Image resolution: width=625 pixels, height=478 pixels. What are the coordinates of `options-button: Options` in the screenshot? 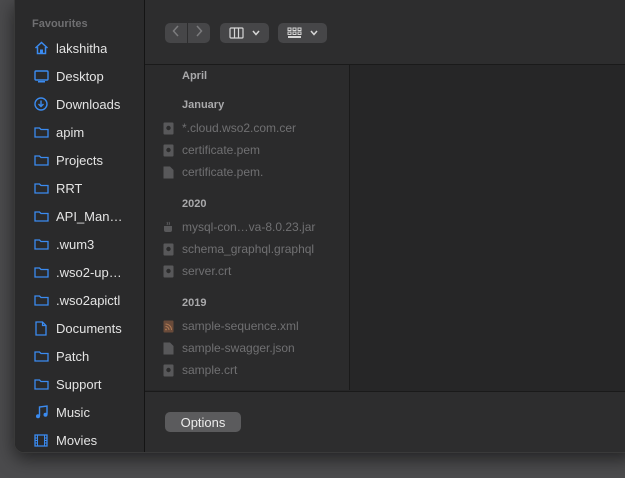 It's located at (203, 422).